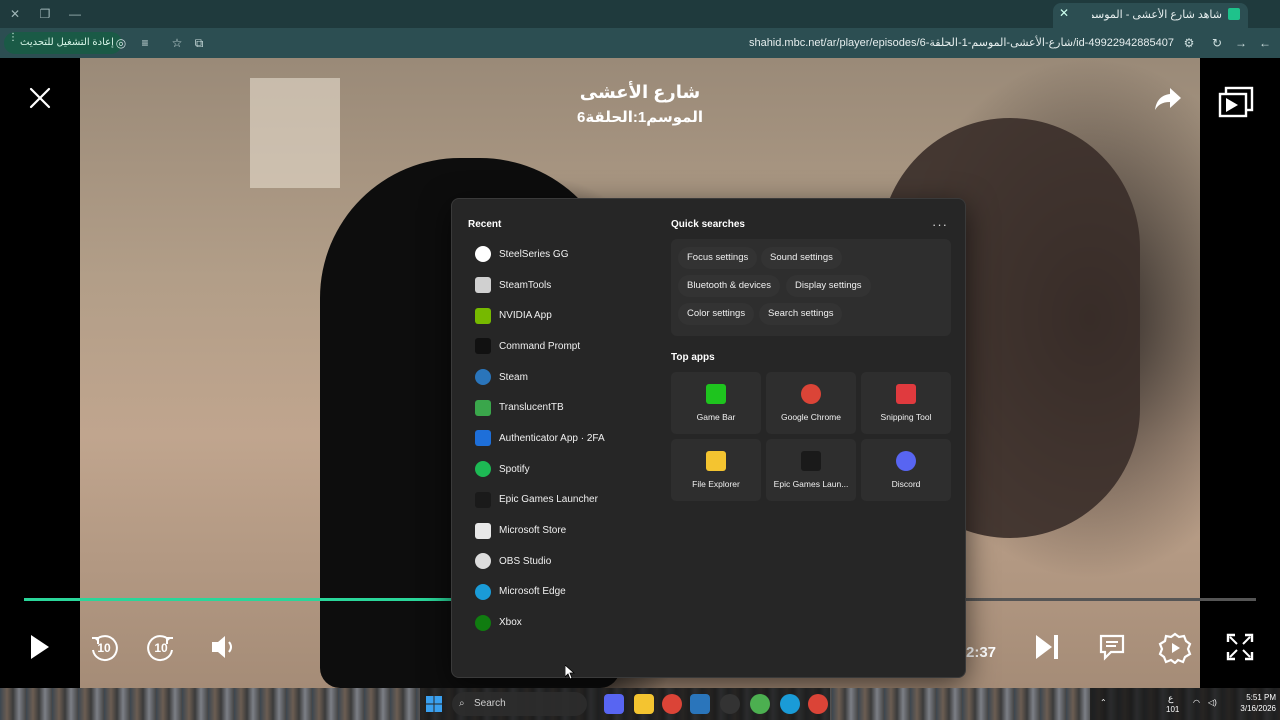  Describe the element at coordinates (483, 407) in the screenshot. I see `translucenttb-icon` at that location.